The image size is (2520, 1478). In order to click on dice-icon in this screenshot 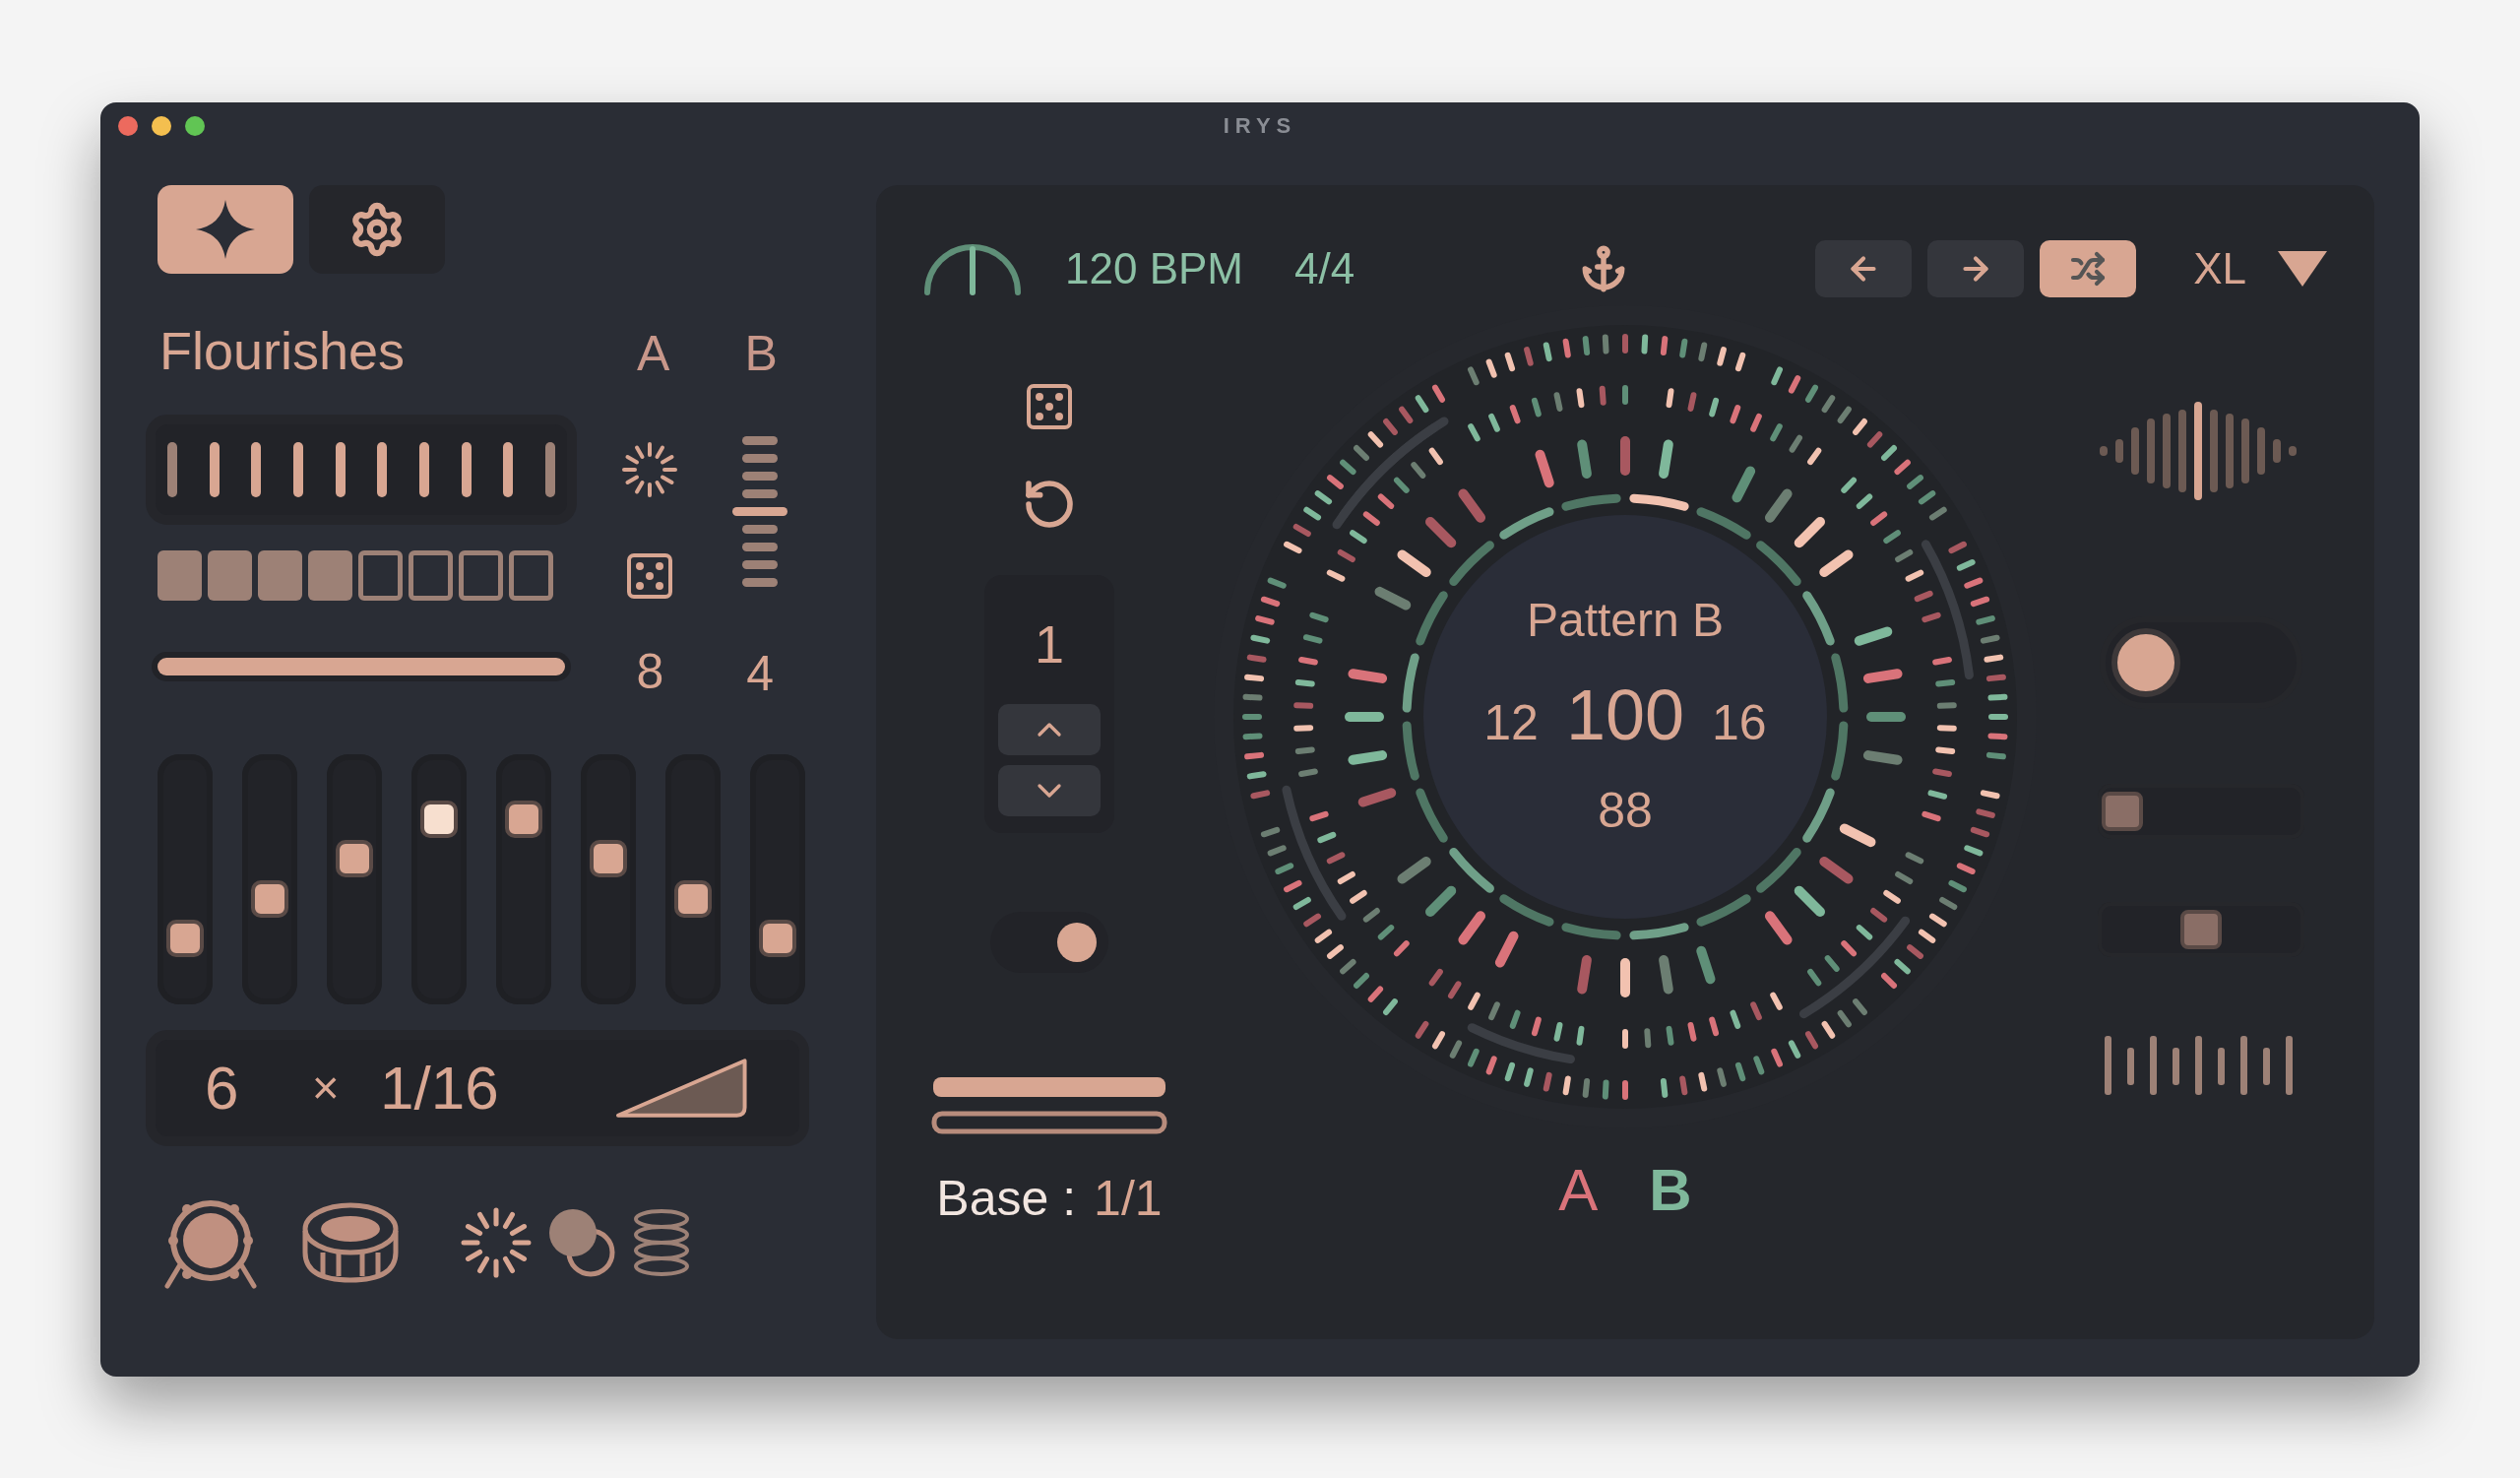, I will do `click(650, 575)`.